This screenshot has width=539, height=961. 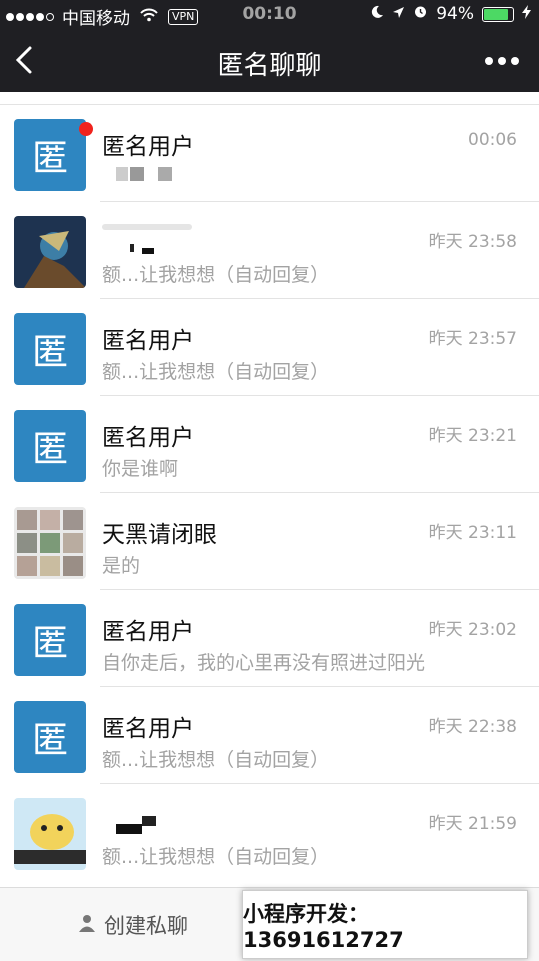 What do you see at coordinates (269, 347) in the screenshot?
I see `conversation-row: 匿 匿名用户 昨天 23:57 额...让我想想（自动回复）` at bounding box center [269, 347].